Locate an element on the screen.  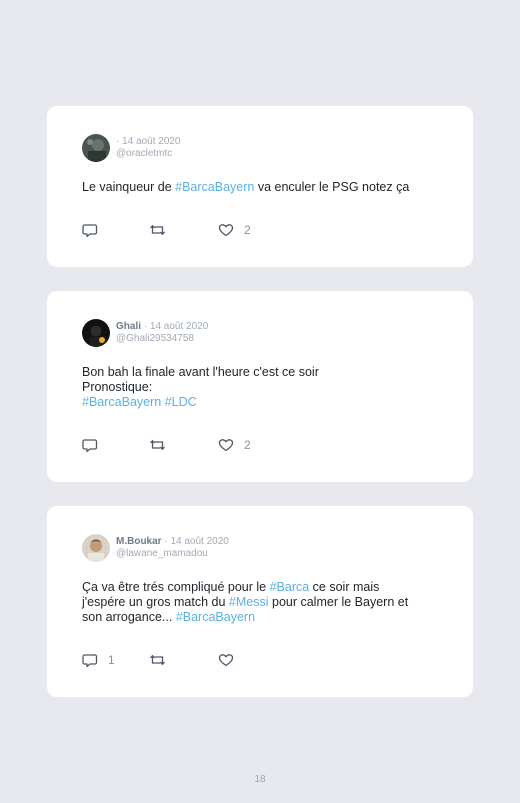
user-name: Ghali is located at coordinates (128, 326).